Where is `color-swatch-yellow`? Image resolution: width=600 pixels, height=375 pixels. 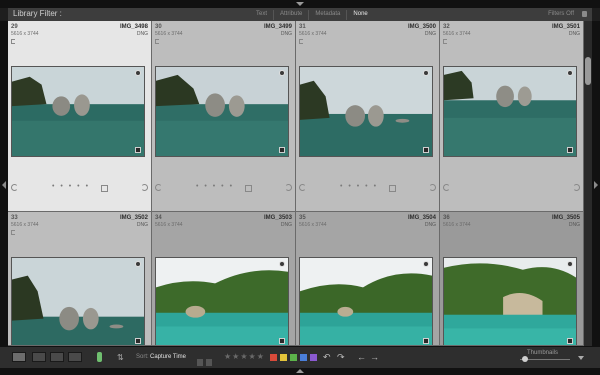
color-swatch-yellow is located at coordinates (283, 357).